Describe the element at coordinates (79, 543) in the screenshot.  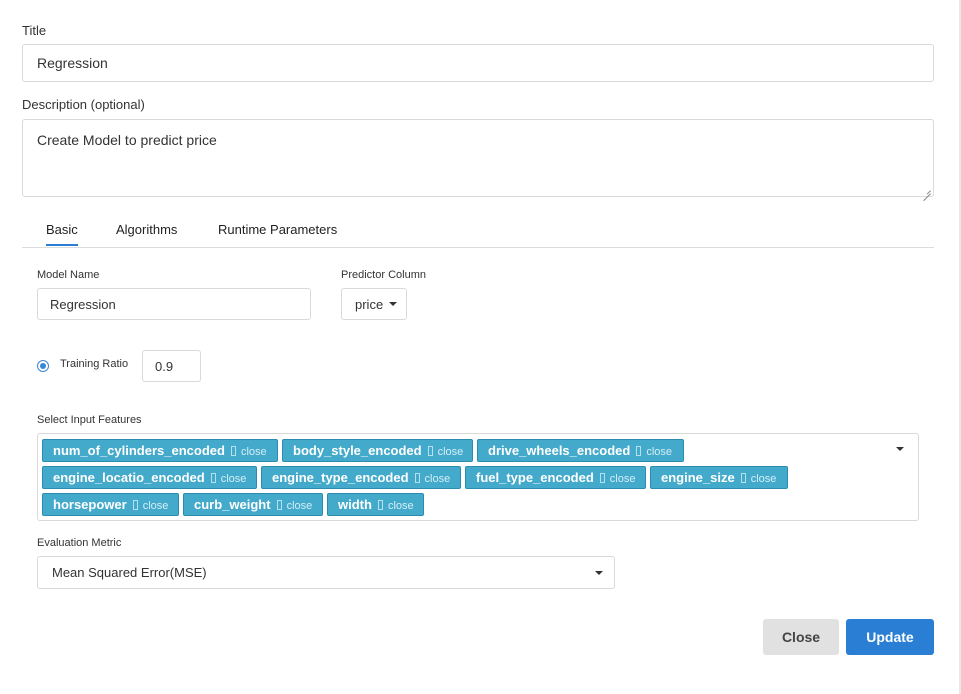
I see `evaluation-metric-label: Evaluation Metric` at that location.